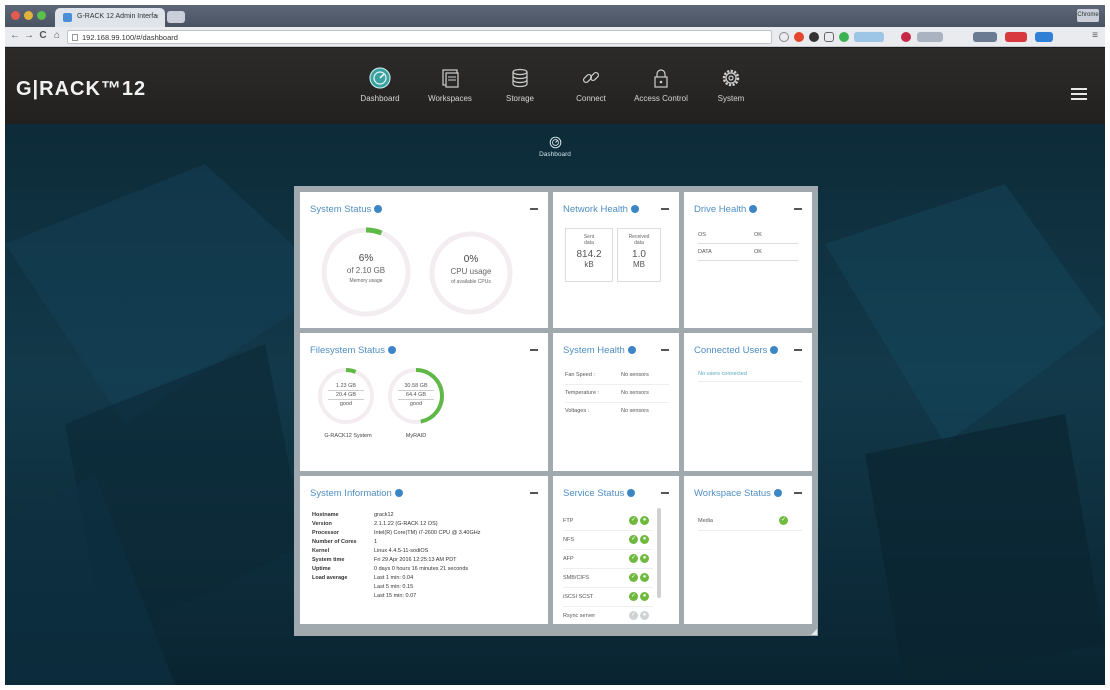 This screenshot has height=690, width=1110. I want to click on drive-row: OS OK, so click(748, 237).